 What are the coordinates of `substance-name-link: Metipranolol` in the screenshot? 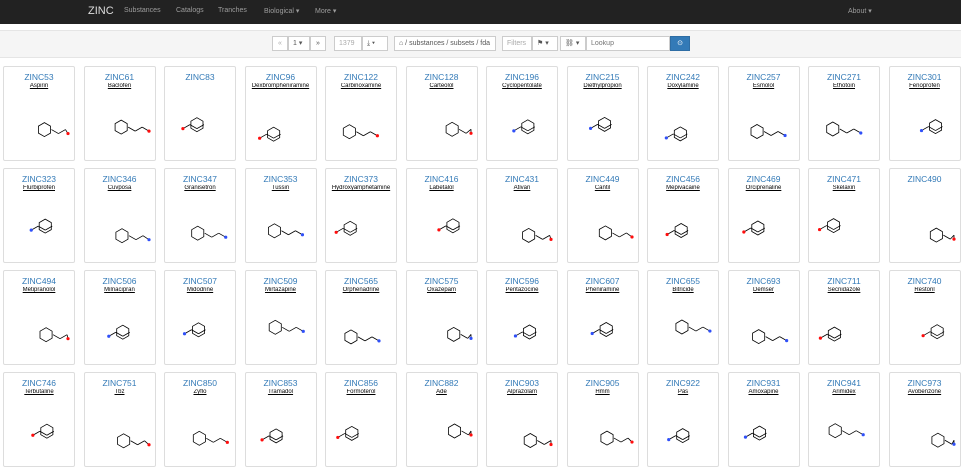 It's located at (39, 290).